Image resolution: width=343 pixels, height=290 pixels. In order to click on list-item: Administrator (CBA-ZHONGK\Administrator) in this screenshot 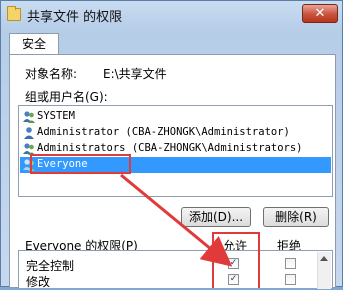, I will do `click(175, 133)`.